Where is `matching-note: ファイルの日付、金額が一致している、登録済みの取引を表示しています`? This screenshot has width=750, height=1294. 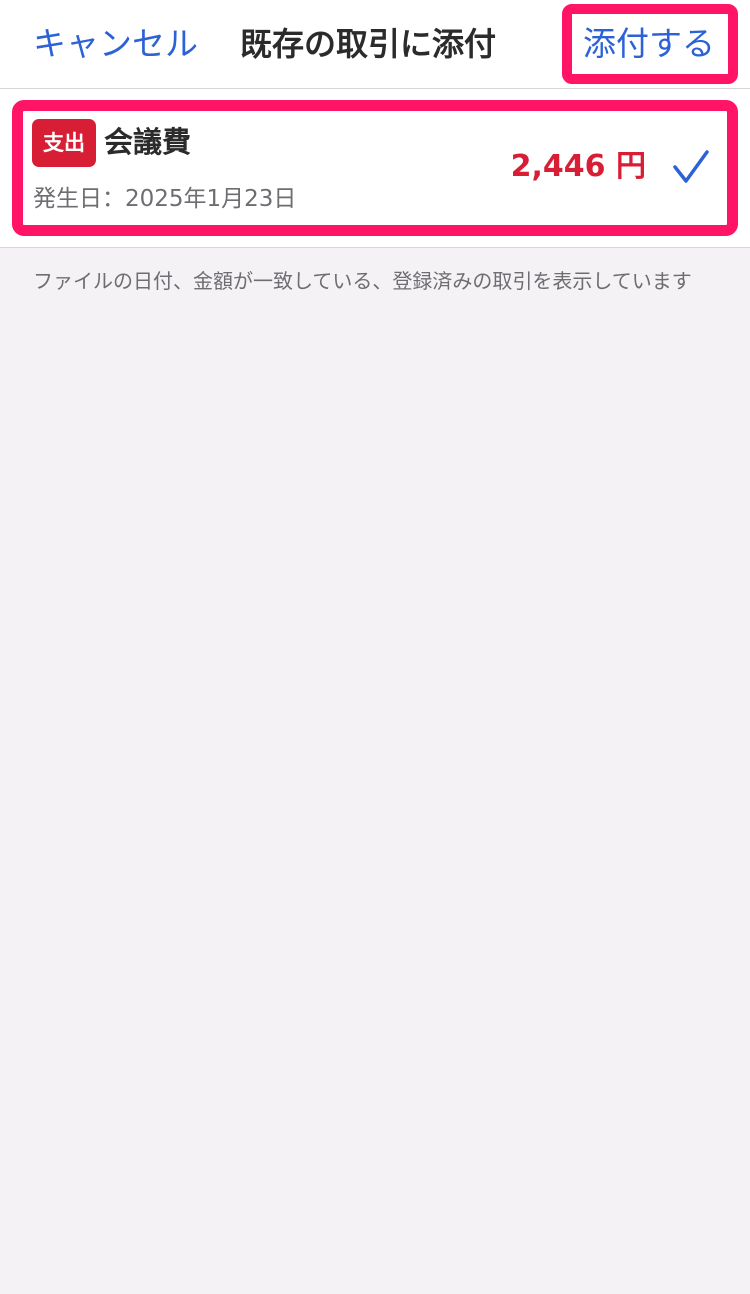 matching-note: ファイルの日付、金額が一致している、登録済みの取引を表示しています is located at coordinates (362, 281).